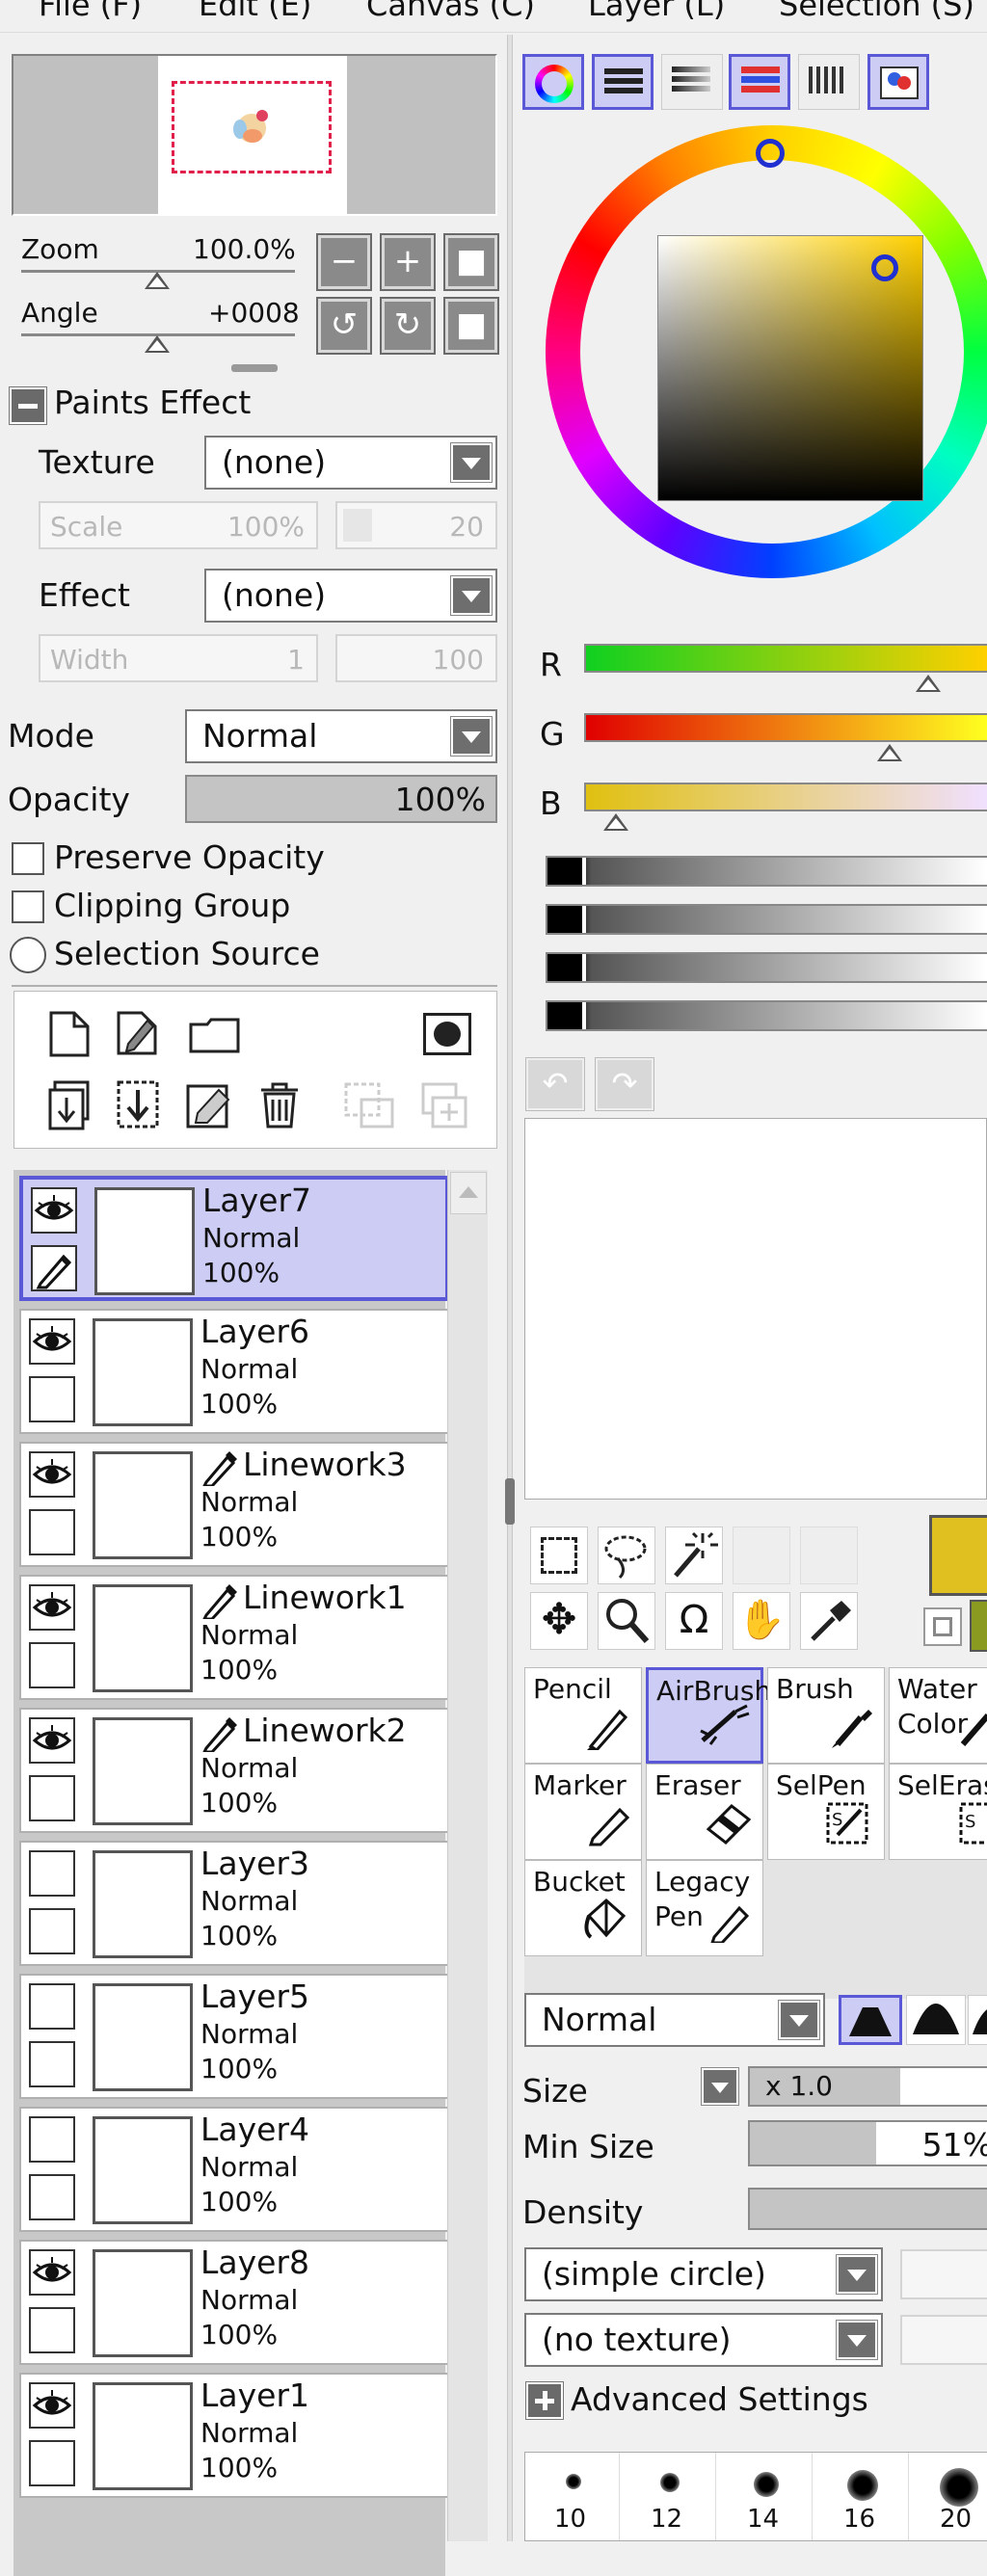 The image size is (987, 2576). Describe the element at coordinates (28, 859) in the screenshot. I see `preserve-opacity-checkbox` at that location.